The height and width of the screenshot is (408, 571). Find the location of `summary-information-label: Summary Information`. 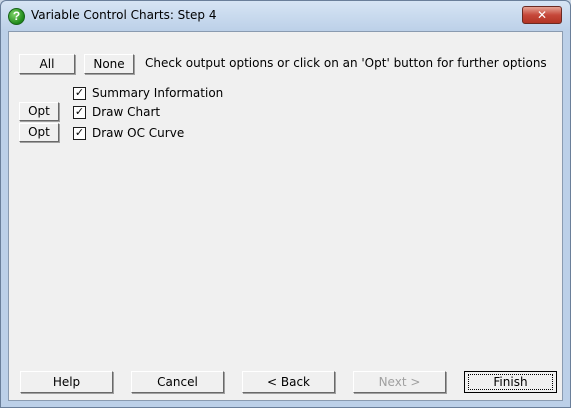

summary-information-label: Summary Information is located at coordinates (158, 93).